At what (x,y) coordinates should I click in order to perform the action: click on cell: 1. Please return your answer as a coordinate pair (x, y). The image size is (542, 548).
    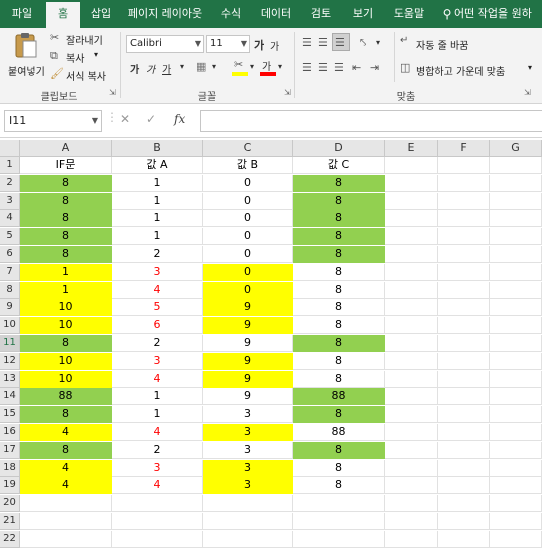
    Looking at the image, I should click on (157, 219).